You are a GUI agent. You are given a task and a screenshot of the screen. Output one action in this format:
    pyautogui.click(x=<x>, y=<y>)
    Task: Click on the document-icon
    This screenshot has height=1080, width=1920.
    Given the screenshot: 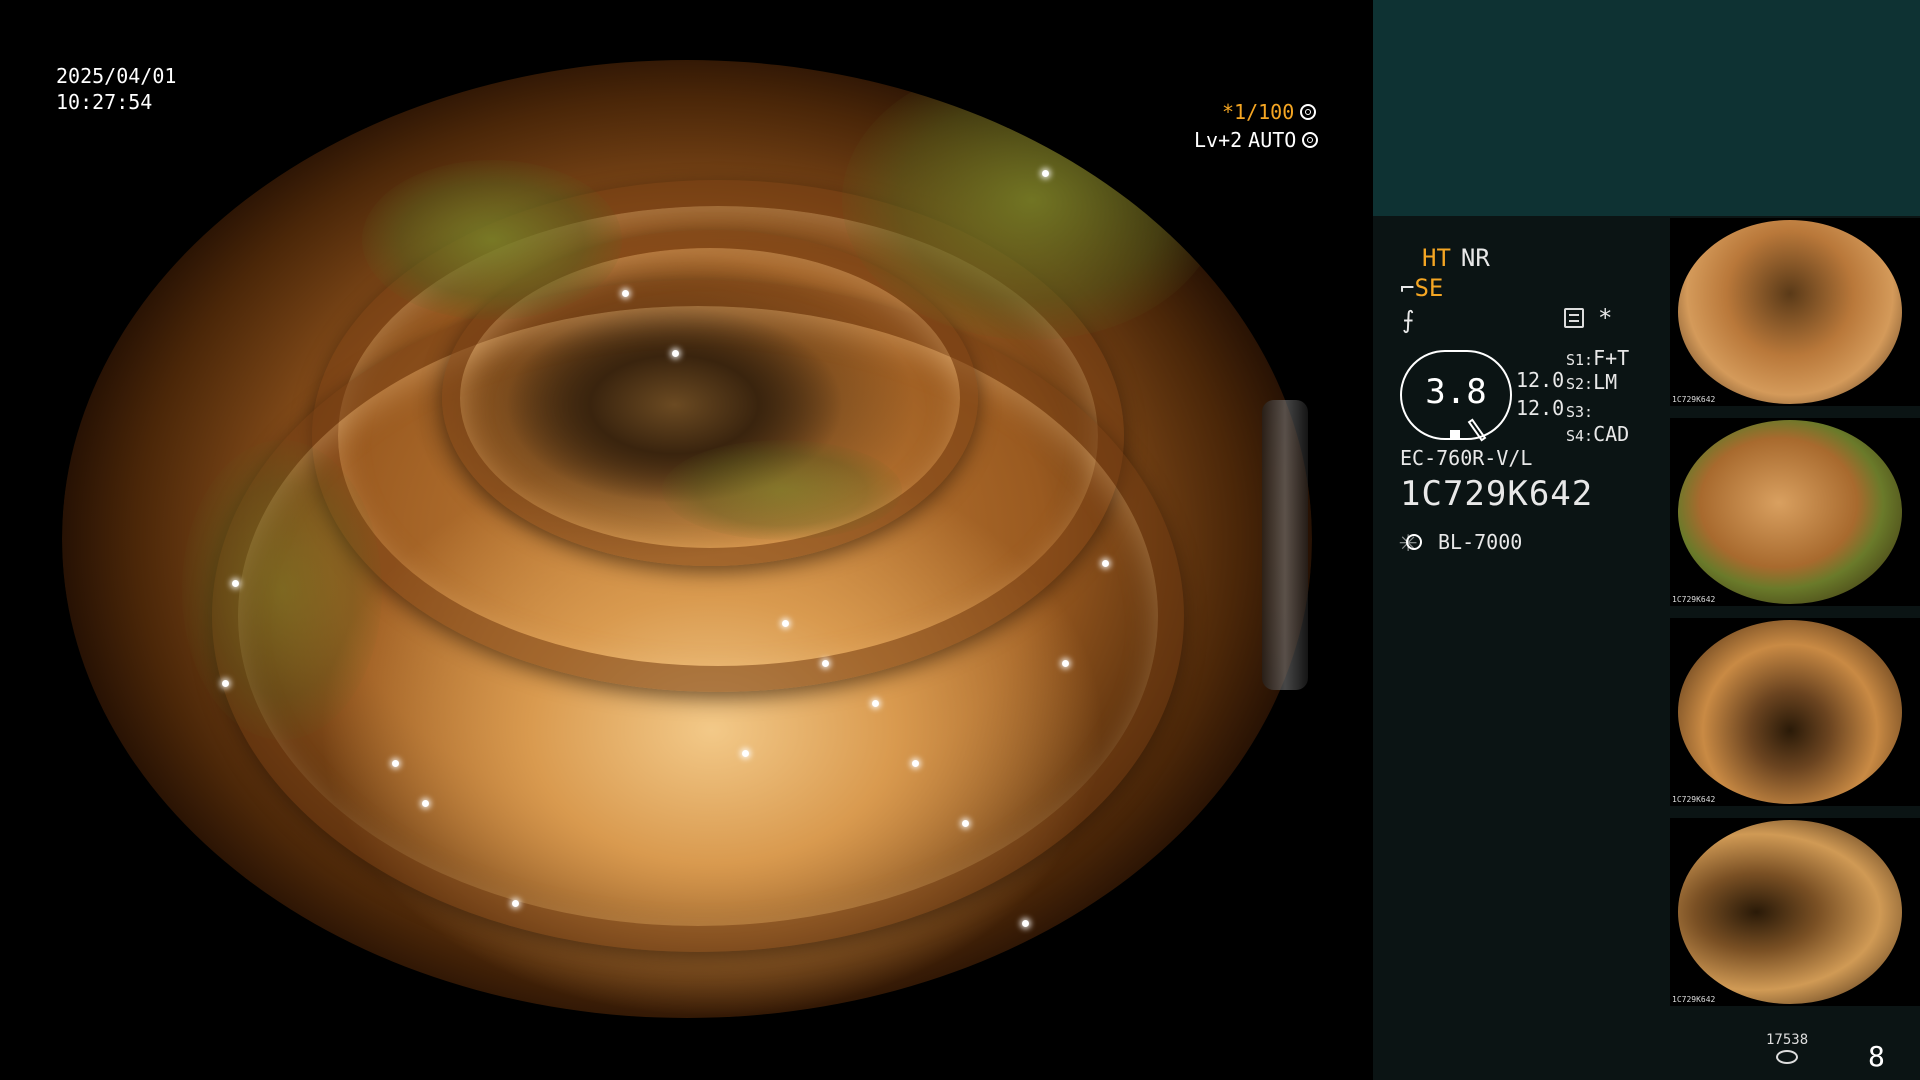 What is the action you would take?
    pyautogui.click(x=1574, y=318)
    